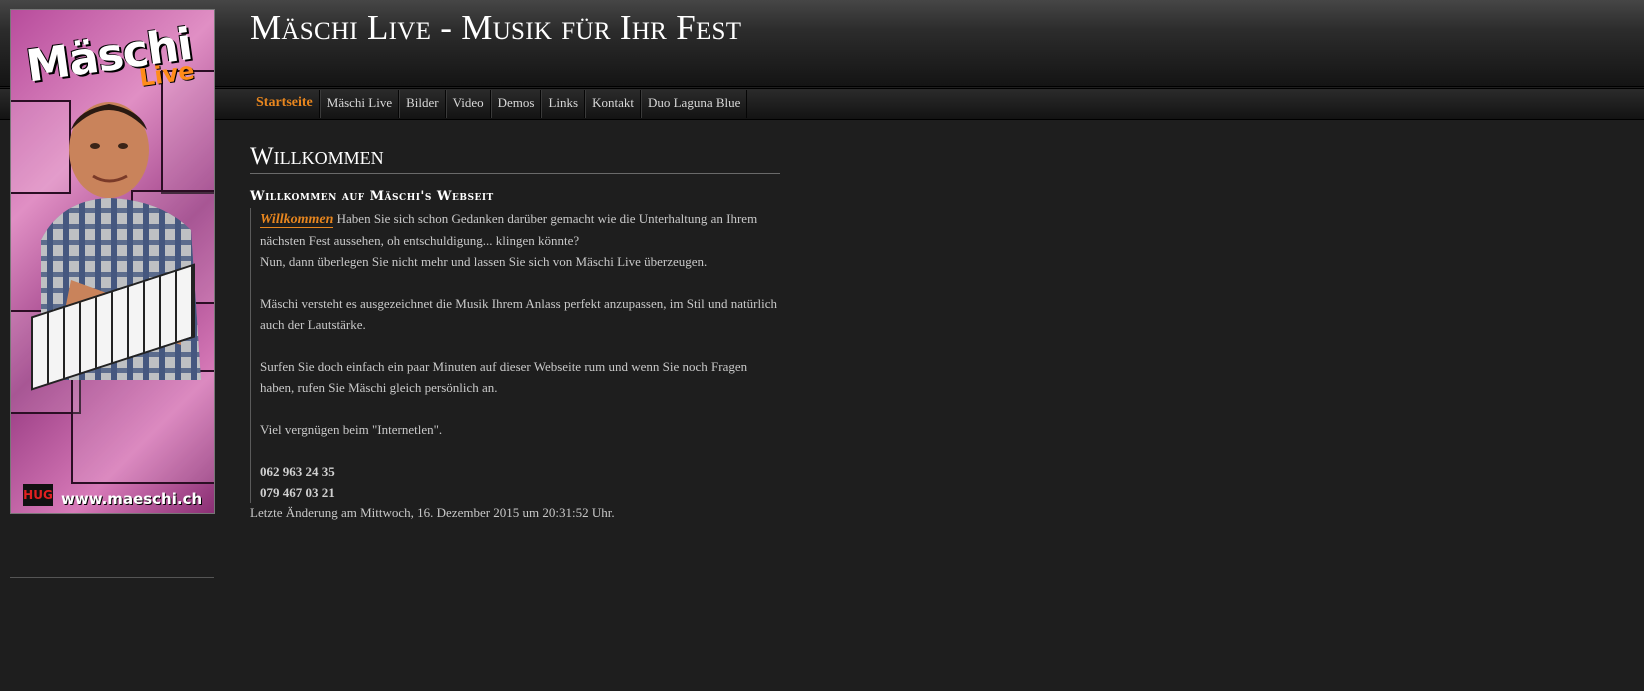  Describe the element at coordinates (694, 104) in the screenshot. I see `nav-item-duo-laguna-blue: Duo Laguna Blue` at that location.